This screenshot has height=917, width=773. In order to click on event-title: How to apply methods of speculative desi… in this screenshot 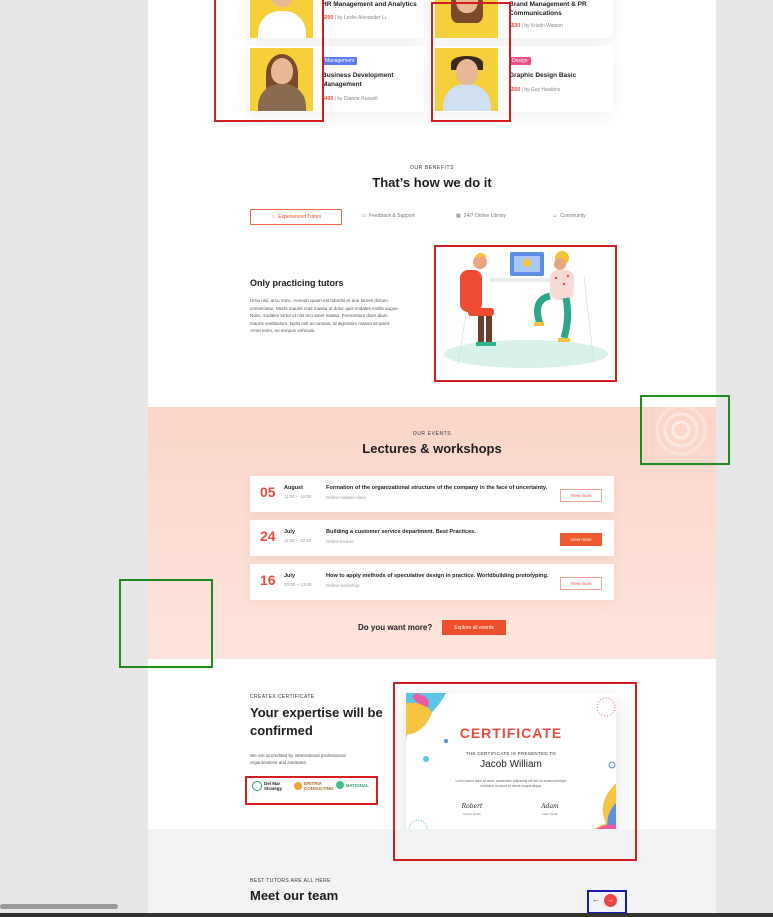, I will do `click(437, 576)`.